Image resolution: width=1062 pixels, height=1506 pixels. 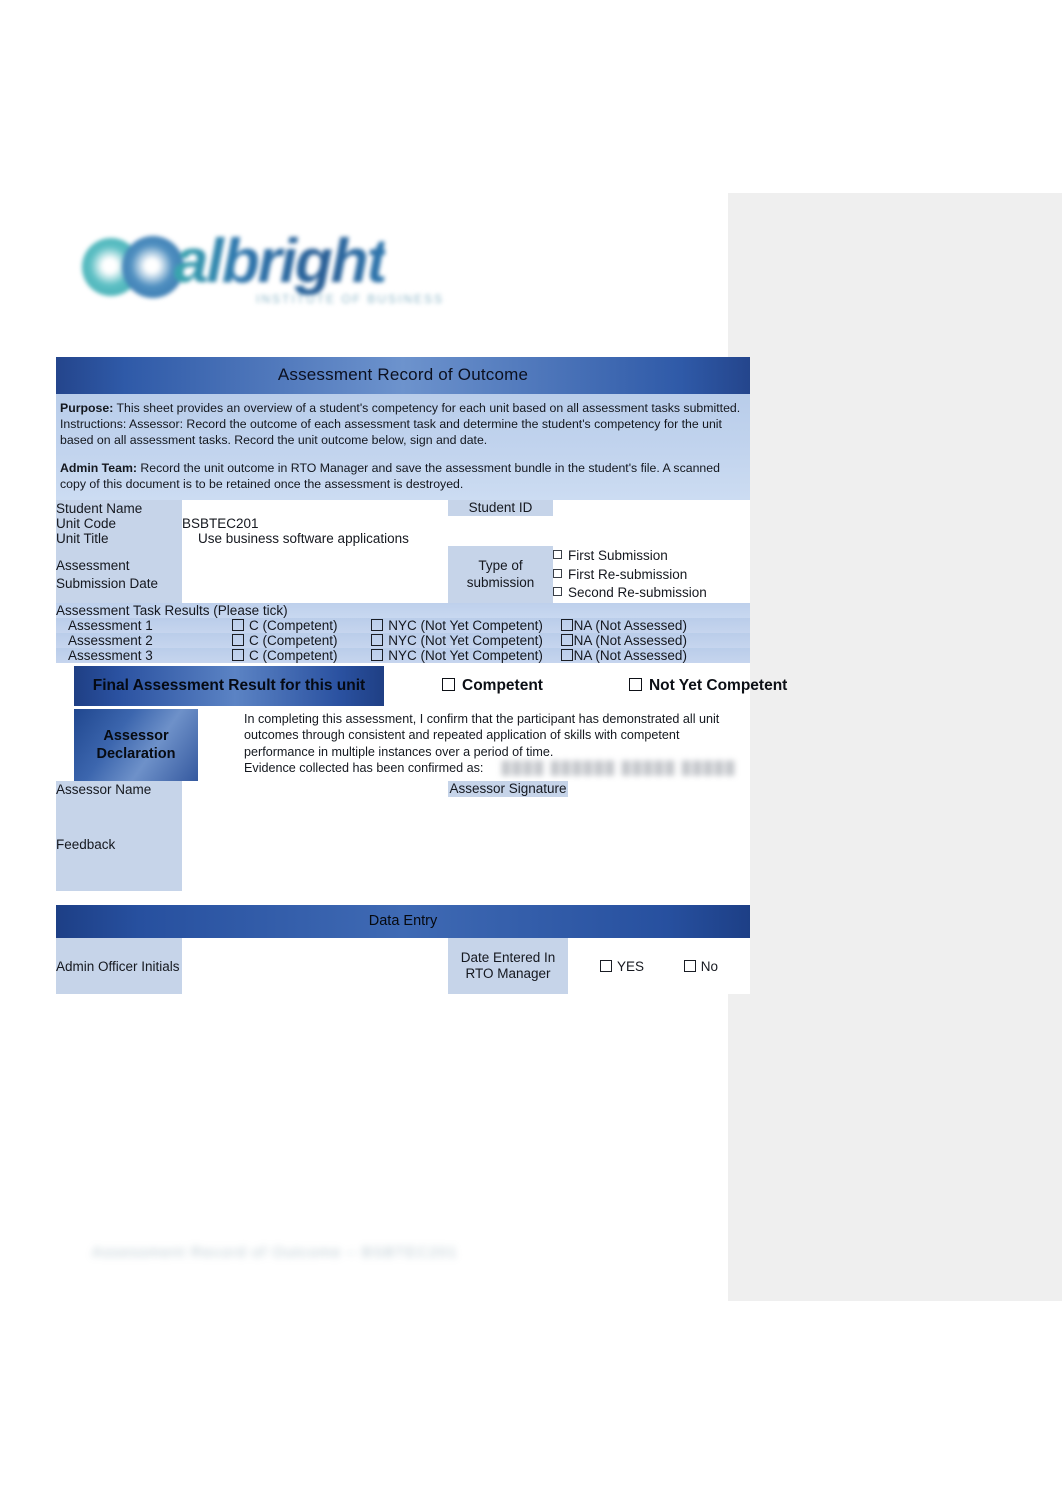 I want to click on option-label: Competent, so click(x=502, y=685).